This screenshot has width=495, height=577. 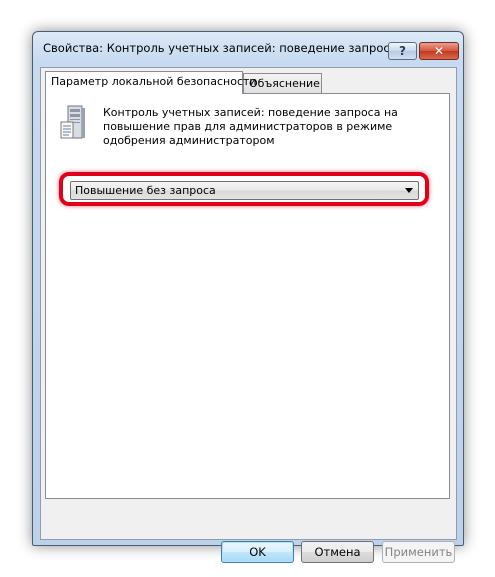 What do you see at coordinates (402, 51) in the screenshot?
I see `help-button: ?` at bounding box center [402, 51].